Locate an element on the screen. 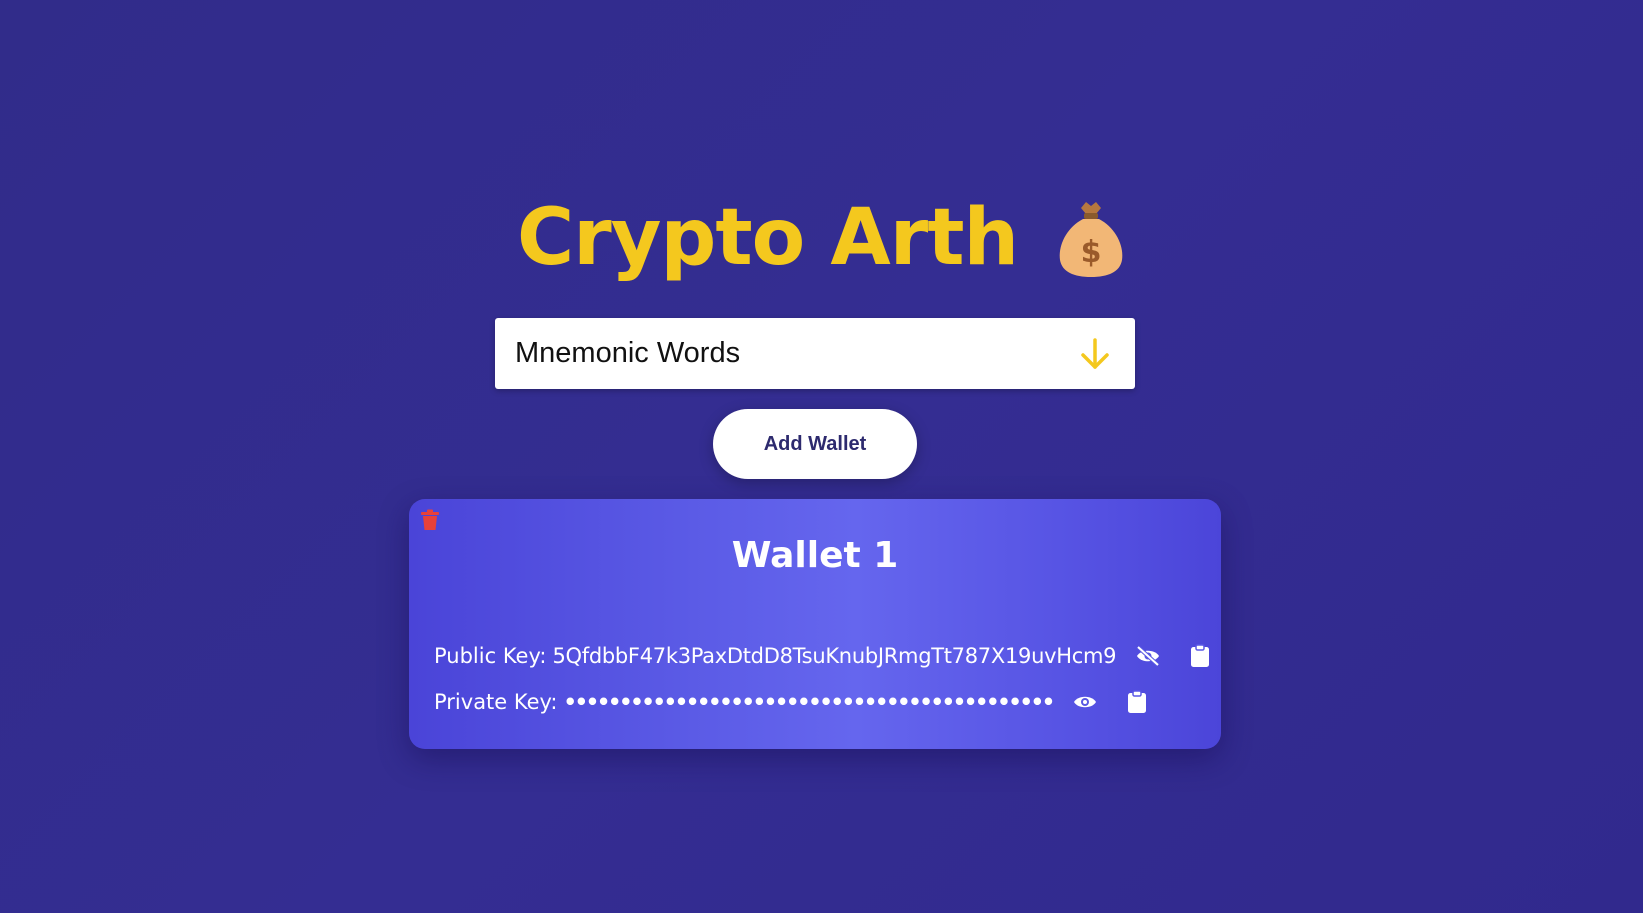 The height and width of the screenshot is (913, 1643). public-key-label: Public Key: is located at coordinates (490, 656).